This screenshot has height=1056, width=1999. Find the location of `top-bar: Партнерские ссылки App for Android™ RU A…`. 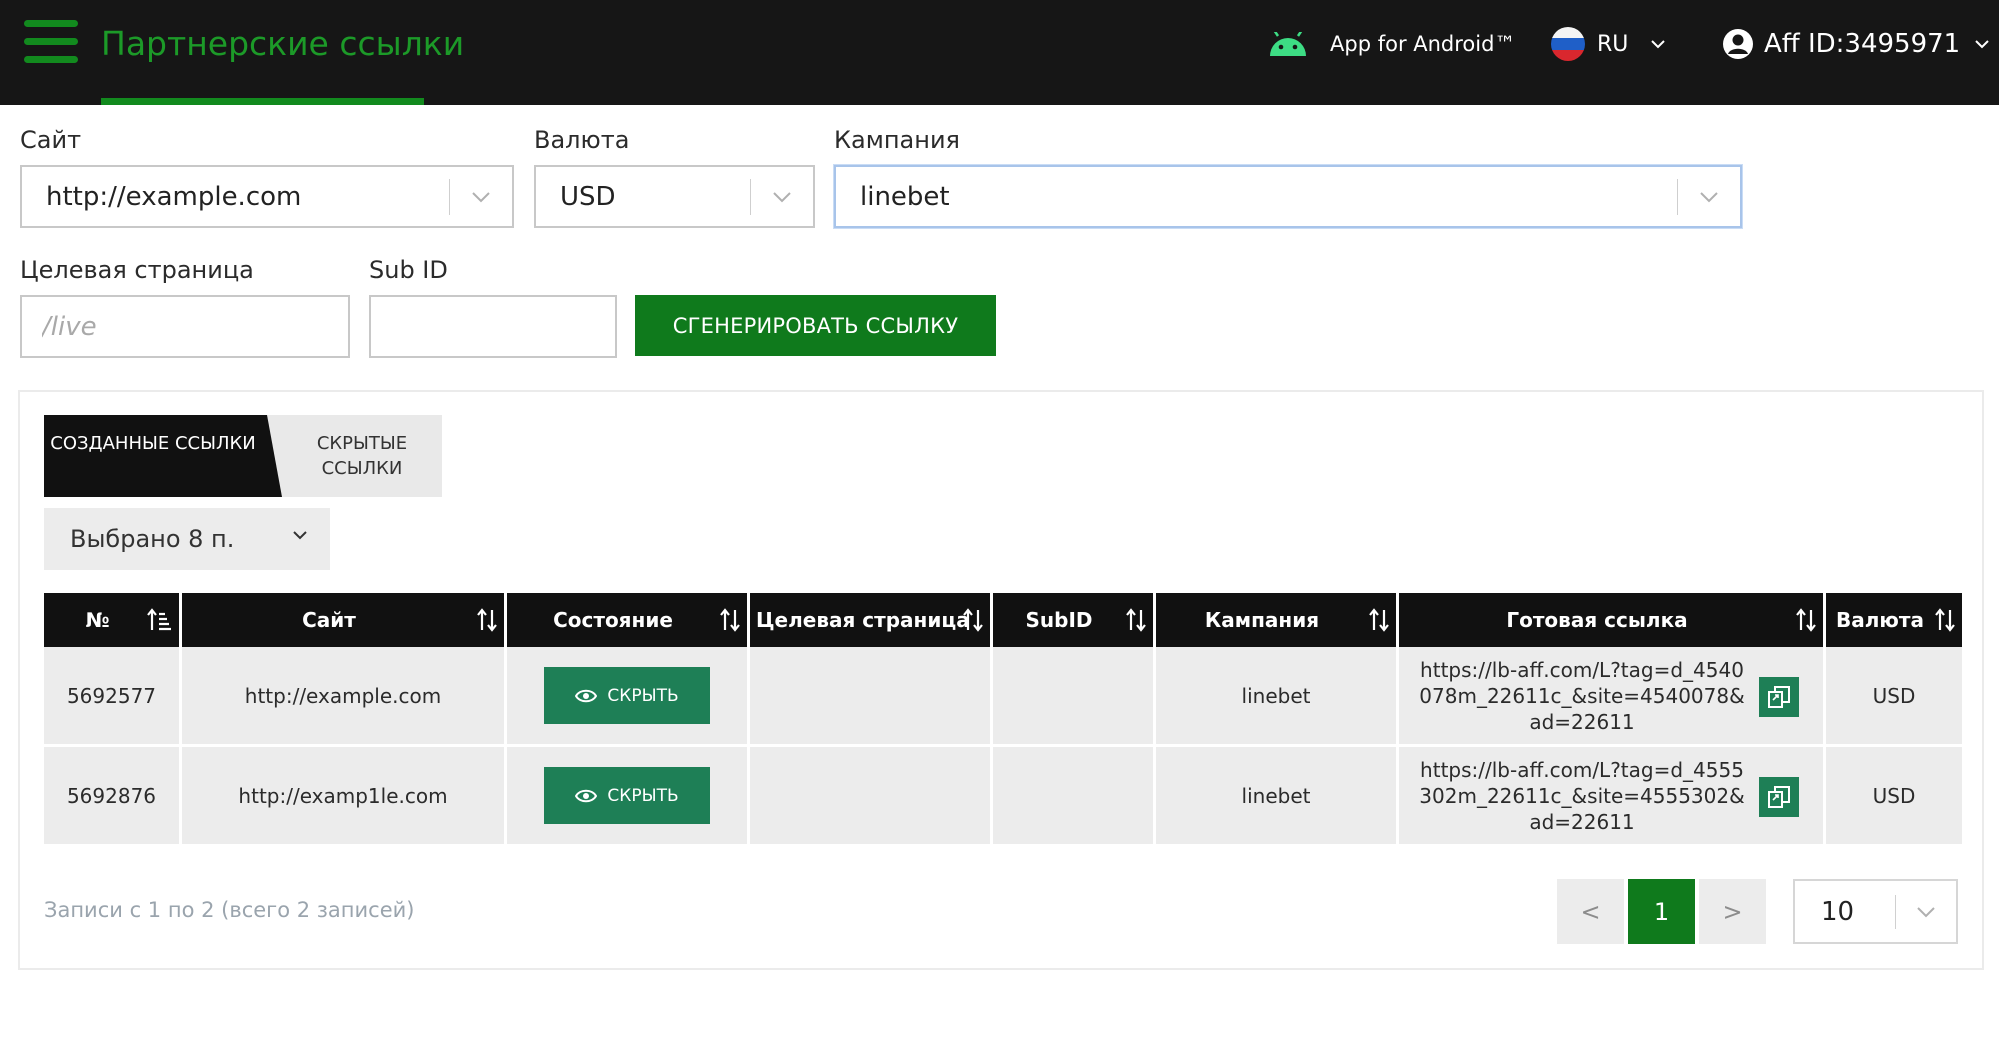

top-bar: Партнерские ссылки App for Android™ RU A… is located at coordinates (999, 52).